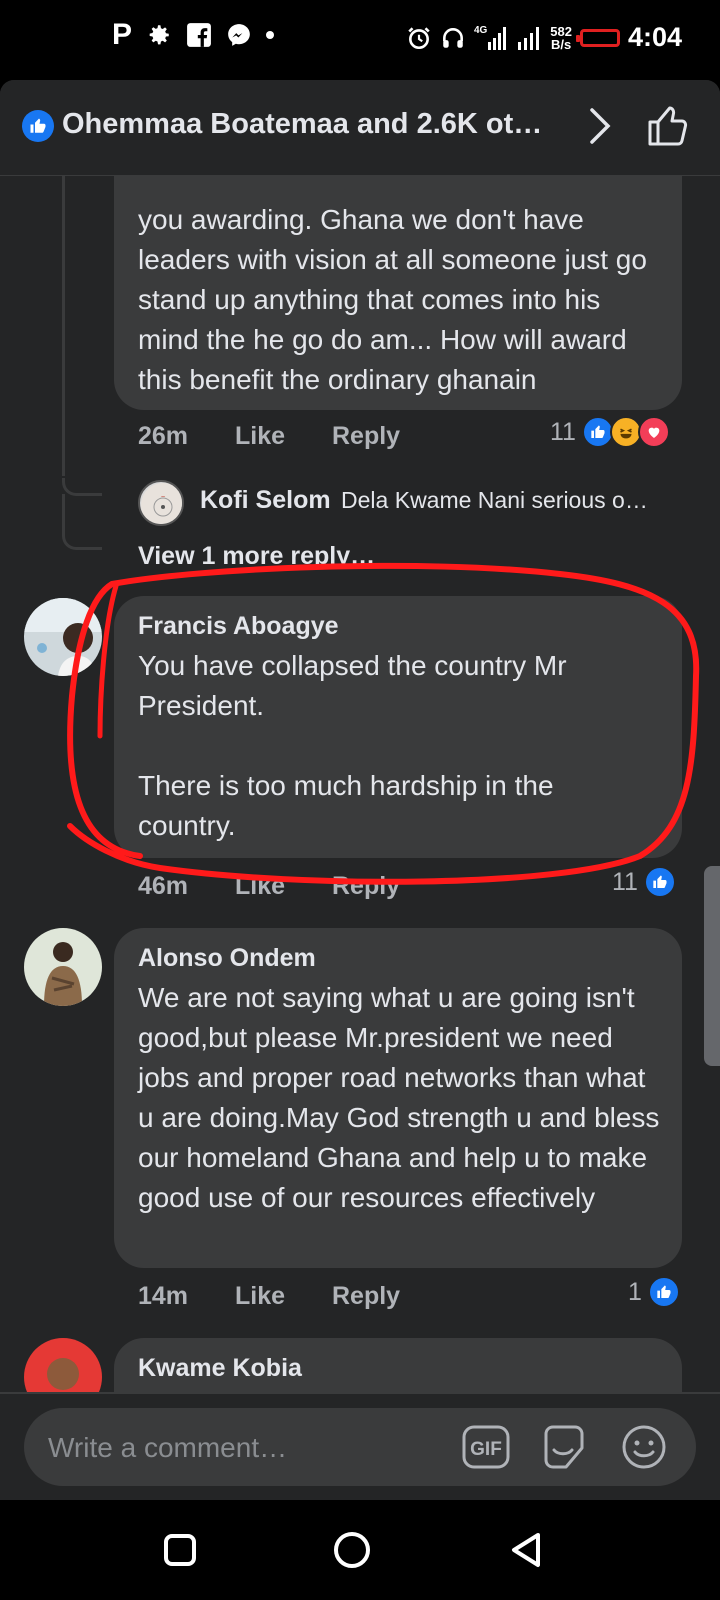 Image resolution: width=720 pixels, height=1600 pixels. I want to click on svg-text: 4G, so click(481, 30).